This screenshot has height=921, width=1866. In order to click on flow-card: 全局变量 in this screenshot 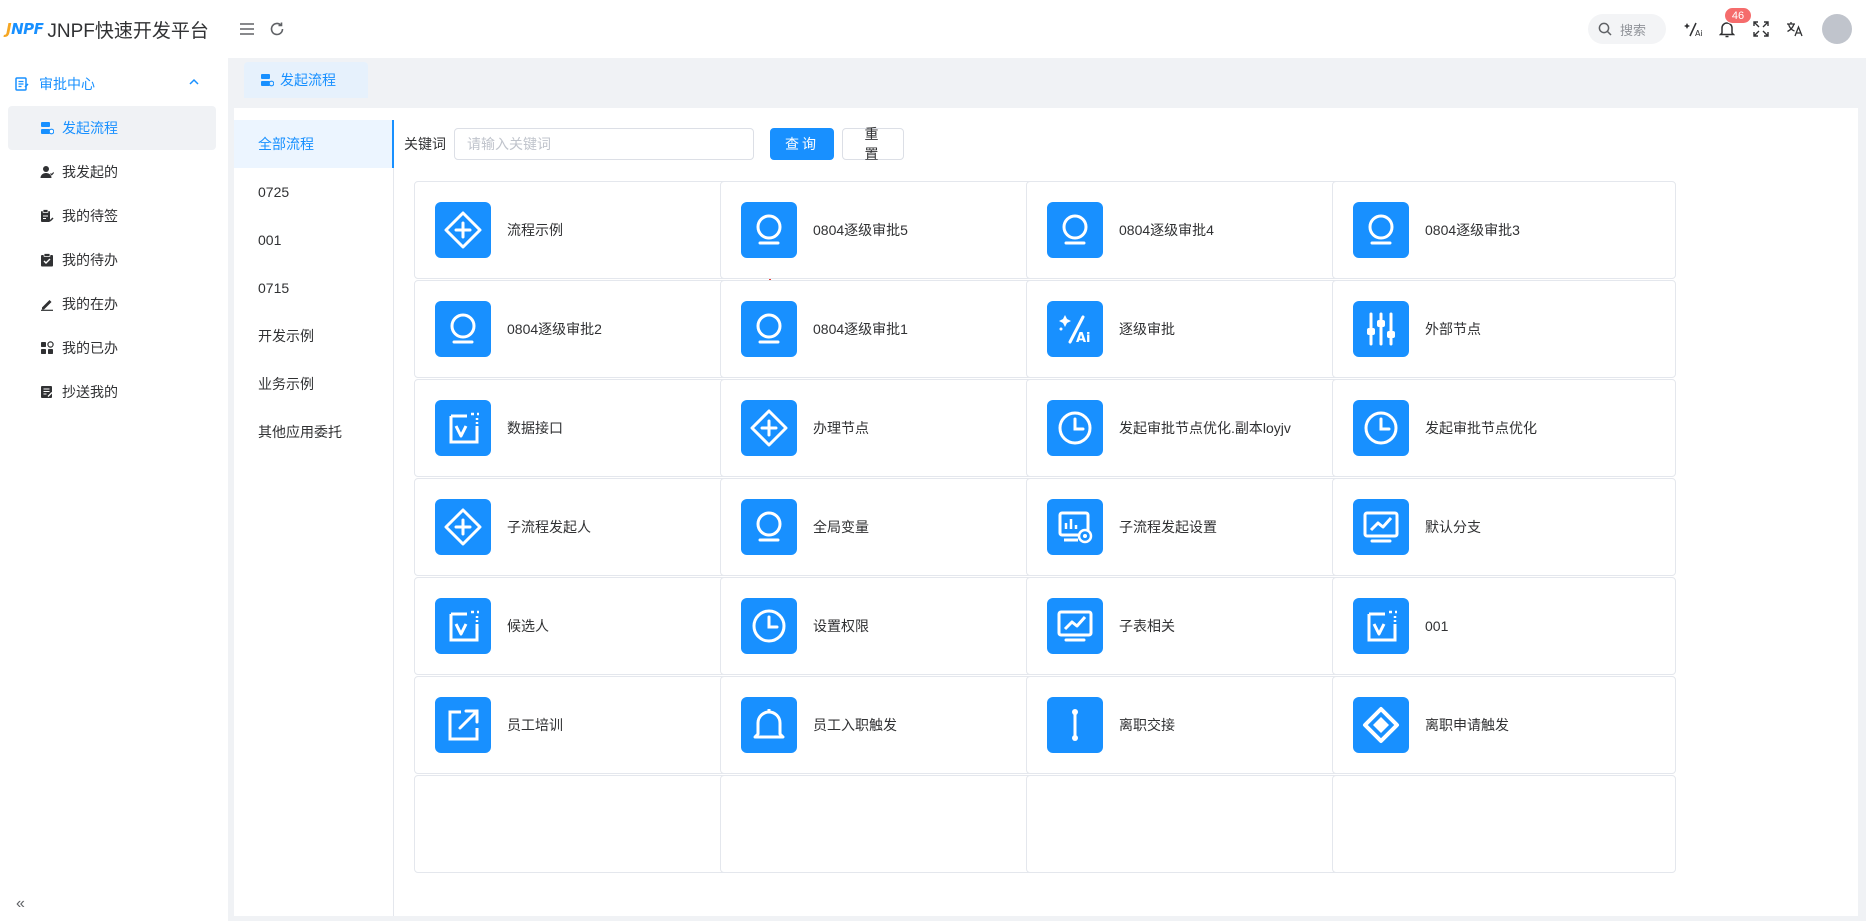, I will do `click(892, 527)`.